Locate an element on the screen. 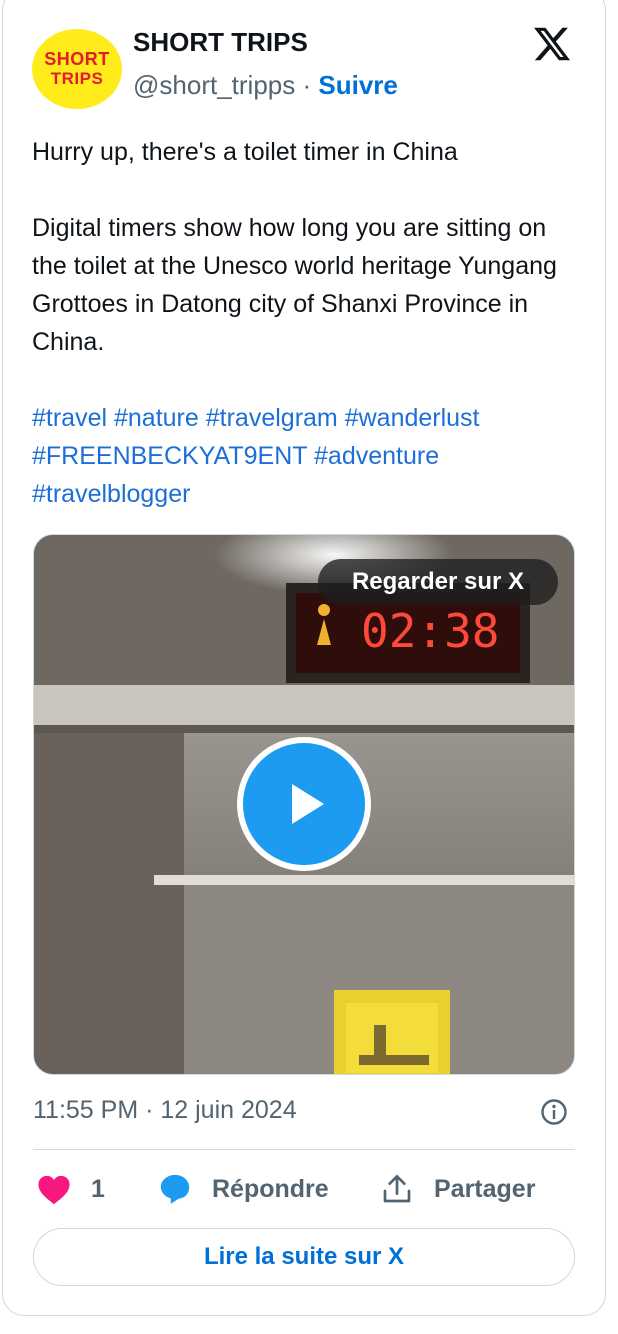 The width and height of the screenshot is (618, 1334). hashtag: #travelgram is located at coordinates (272, 418).